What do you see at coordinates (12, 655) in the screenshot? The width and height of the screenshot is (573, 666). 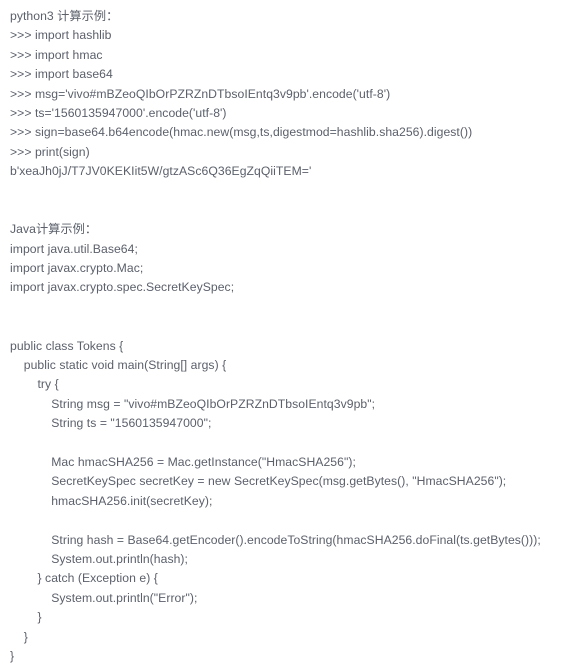 I see `java-class-close: }` at bounding box center [12, 655].